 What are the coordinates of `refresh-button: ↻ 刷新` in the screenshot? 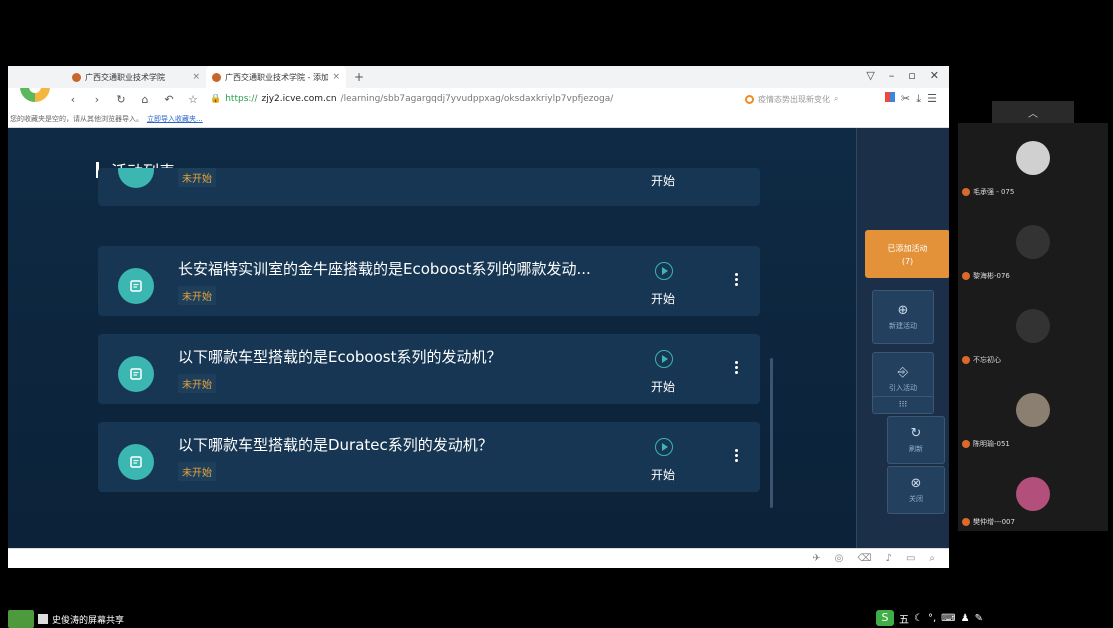 It's located at (916, 440).